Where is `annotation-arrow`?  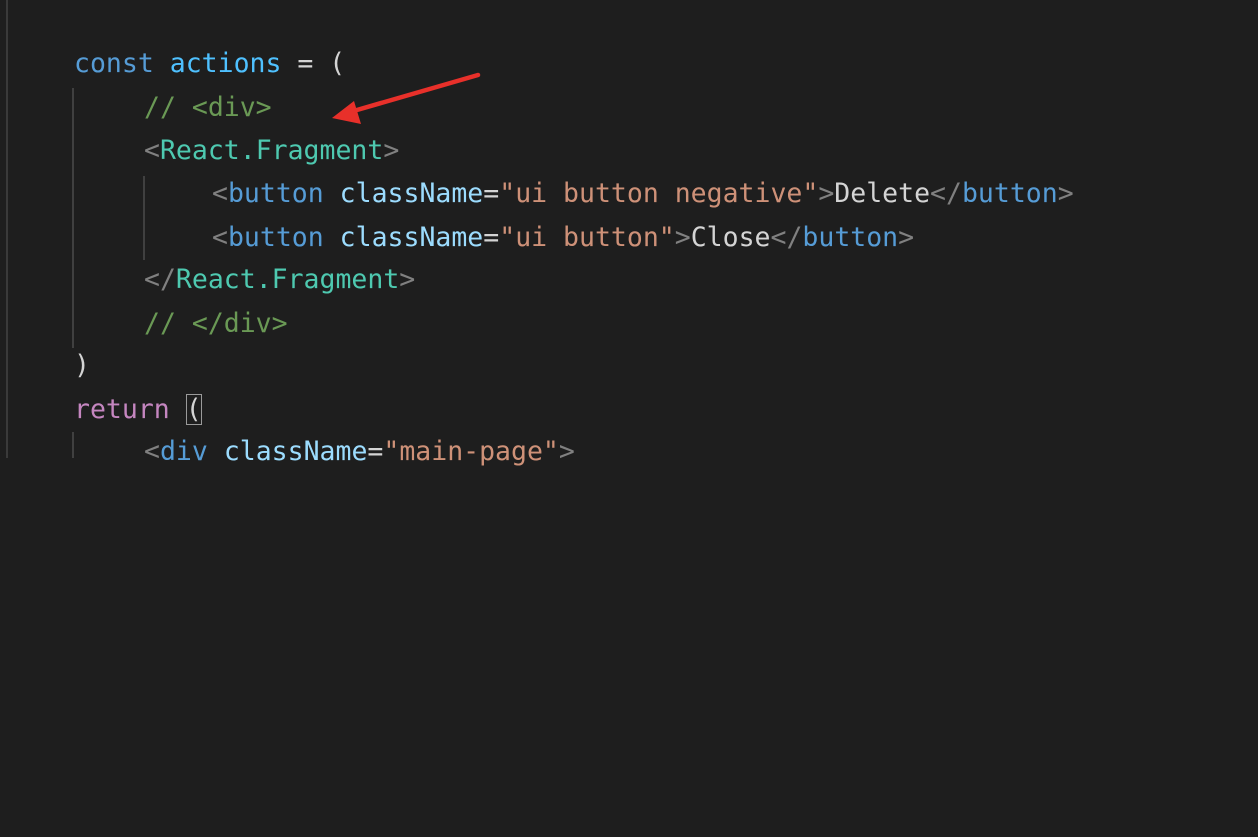
annotation-arrow is located at coordinates (406, 98).